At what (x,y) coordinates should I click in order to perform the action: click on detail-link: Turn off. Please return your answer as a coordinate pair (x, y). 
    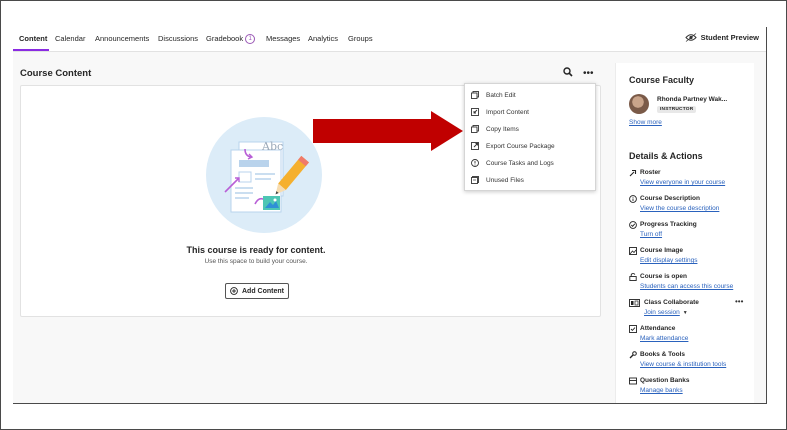
    Looking at the image, I should click on (651, 234).